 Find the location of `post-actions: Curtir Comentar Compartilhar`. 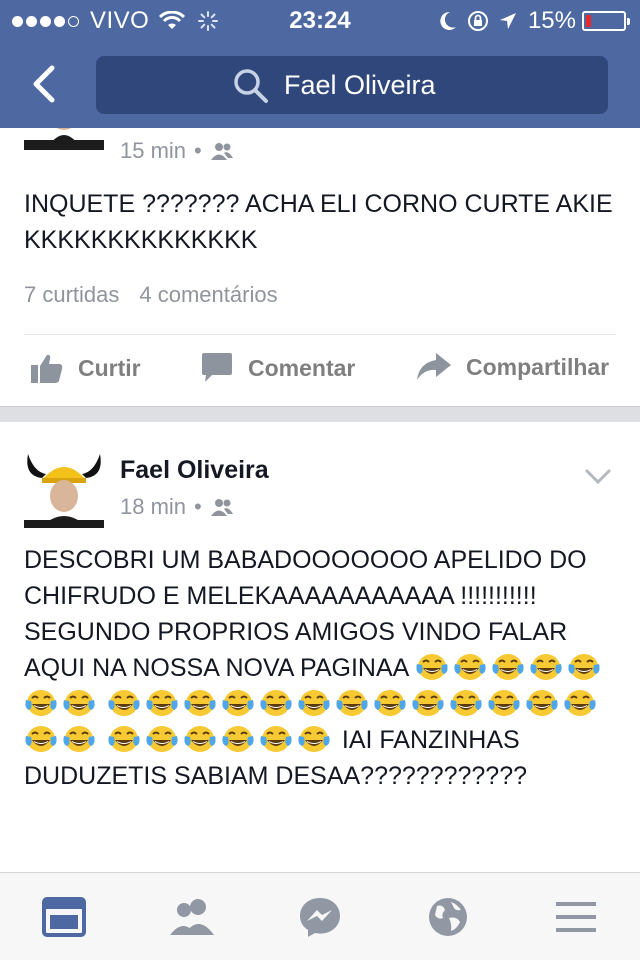

post-actions: Curtir Comentar Compartilhar is located at coordinates (320, 368).